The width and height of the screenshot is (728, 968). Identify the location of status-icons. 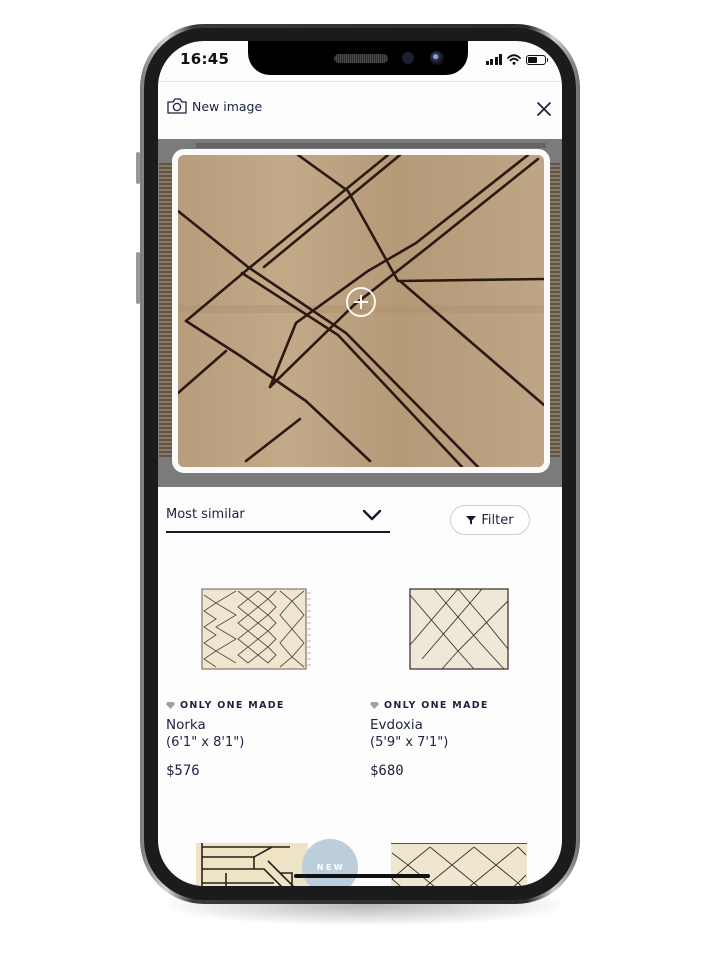
(516, 59).